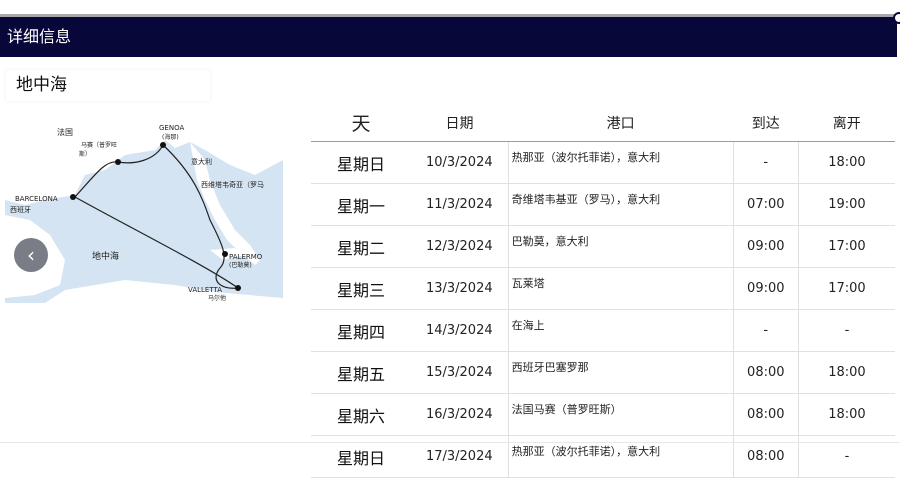  I want to click on table-row: 星期二 12/3/2024 巴勒莫，意大利 09:00 17:00, so click(603, 246).